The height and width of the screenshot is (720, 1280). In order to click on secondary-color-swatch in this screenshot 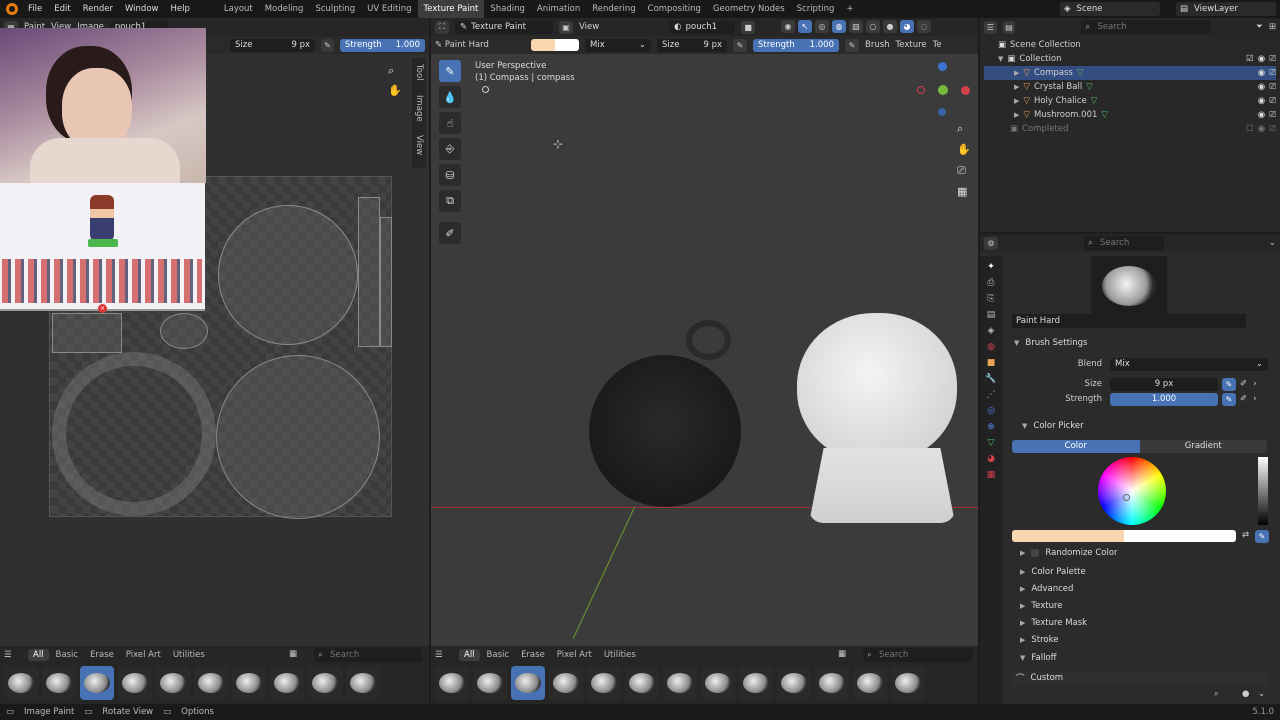, I will do `click(567, 45)`.